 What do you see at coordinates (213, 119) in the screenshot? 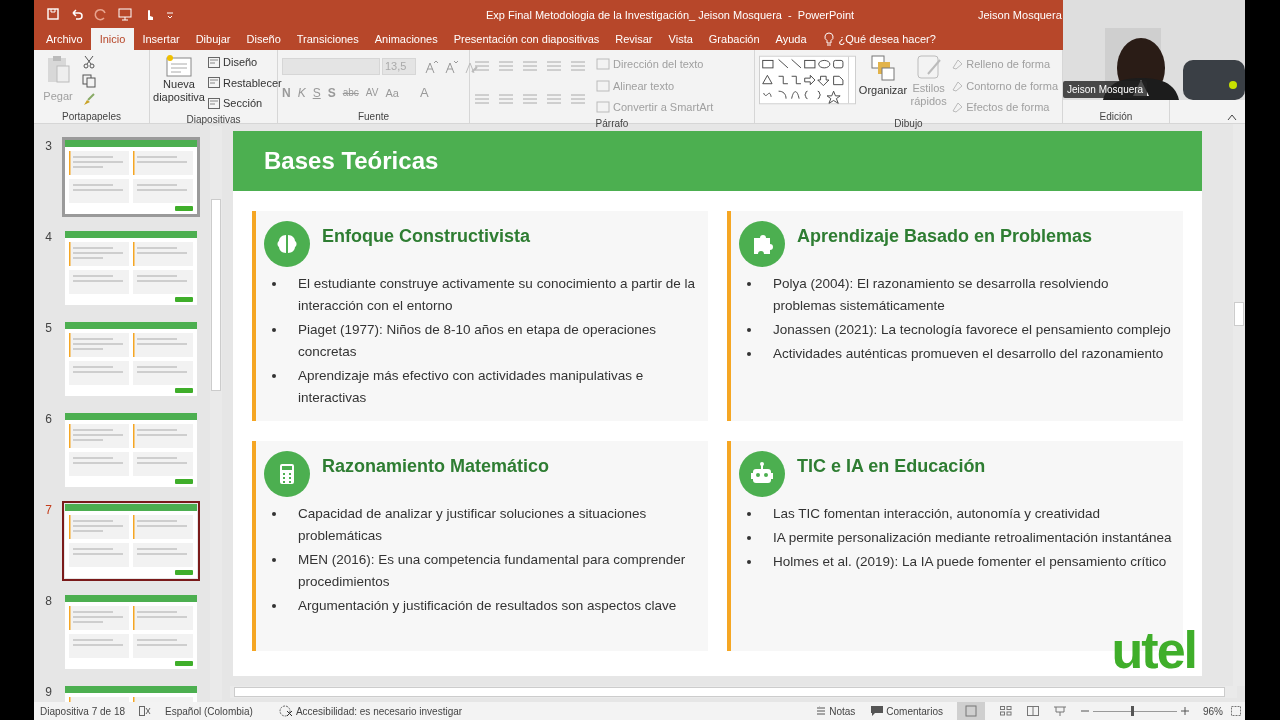
I see `group-label: Diapositivas` at bounding box center [213, 119].